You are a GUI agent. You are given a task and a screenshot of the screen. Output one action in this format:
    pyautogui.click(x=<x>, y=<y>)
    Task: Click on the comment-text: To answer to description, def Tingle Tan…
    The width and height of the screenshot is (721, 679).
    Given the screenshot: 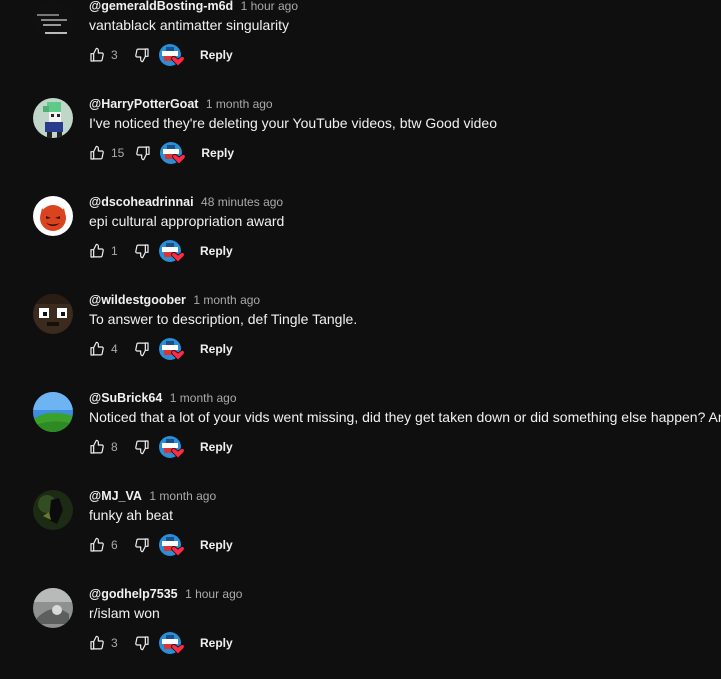 What is the action you would take?
    pyautogui.click(x=223, y=319)
    